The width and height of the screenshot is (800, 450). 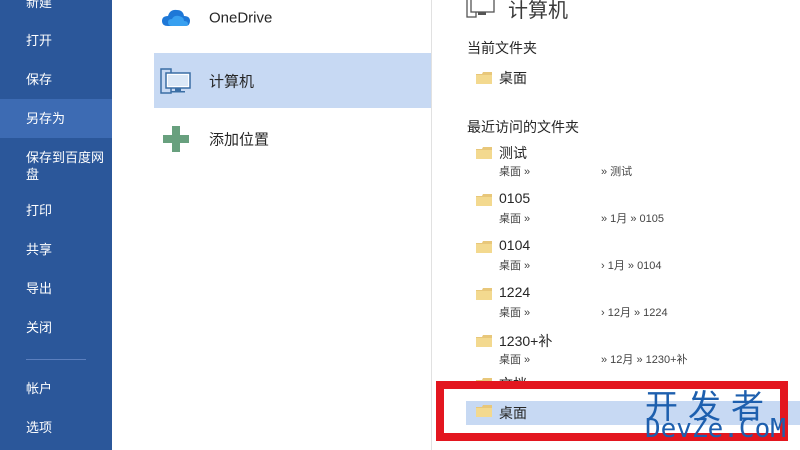 What do you see at coordinates (292, 138) in the screenshot?
I see `location-add-place: 添加位置` at bounding box center [292, 138].